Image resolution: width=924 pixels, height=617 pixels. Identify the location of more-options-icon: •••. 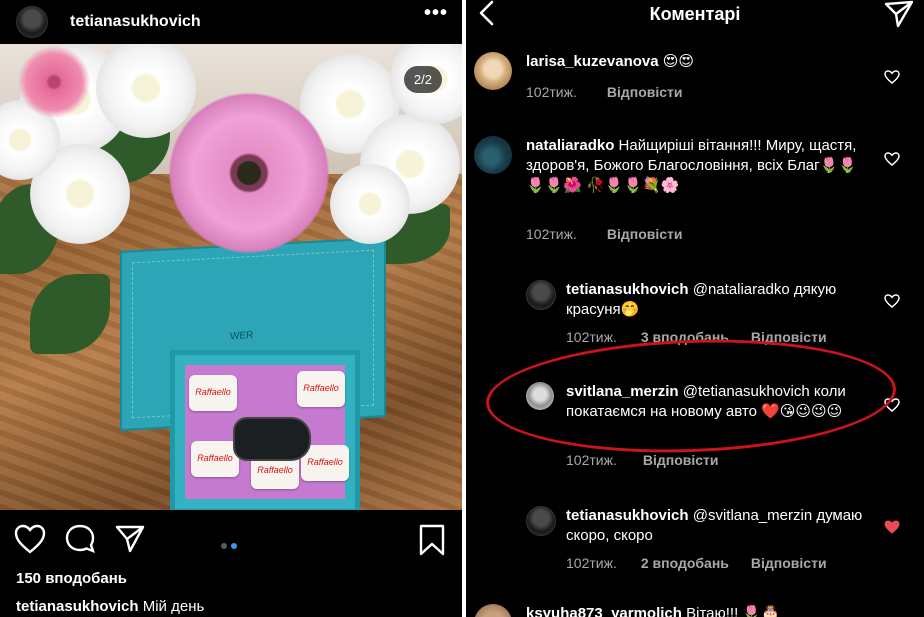
(436, 13).